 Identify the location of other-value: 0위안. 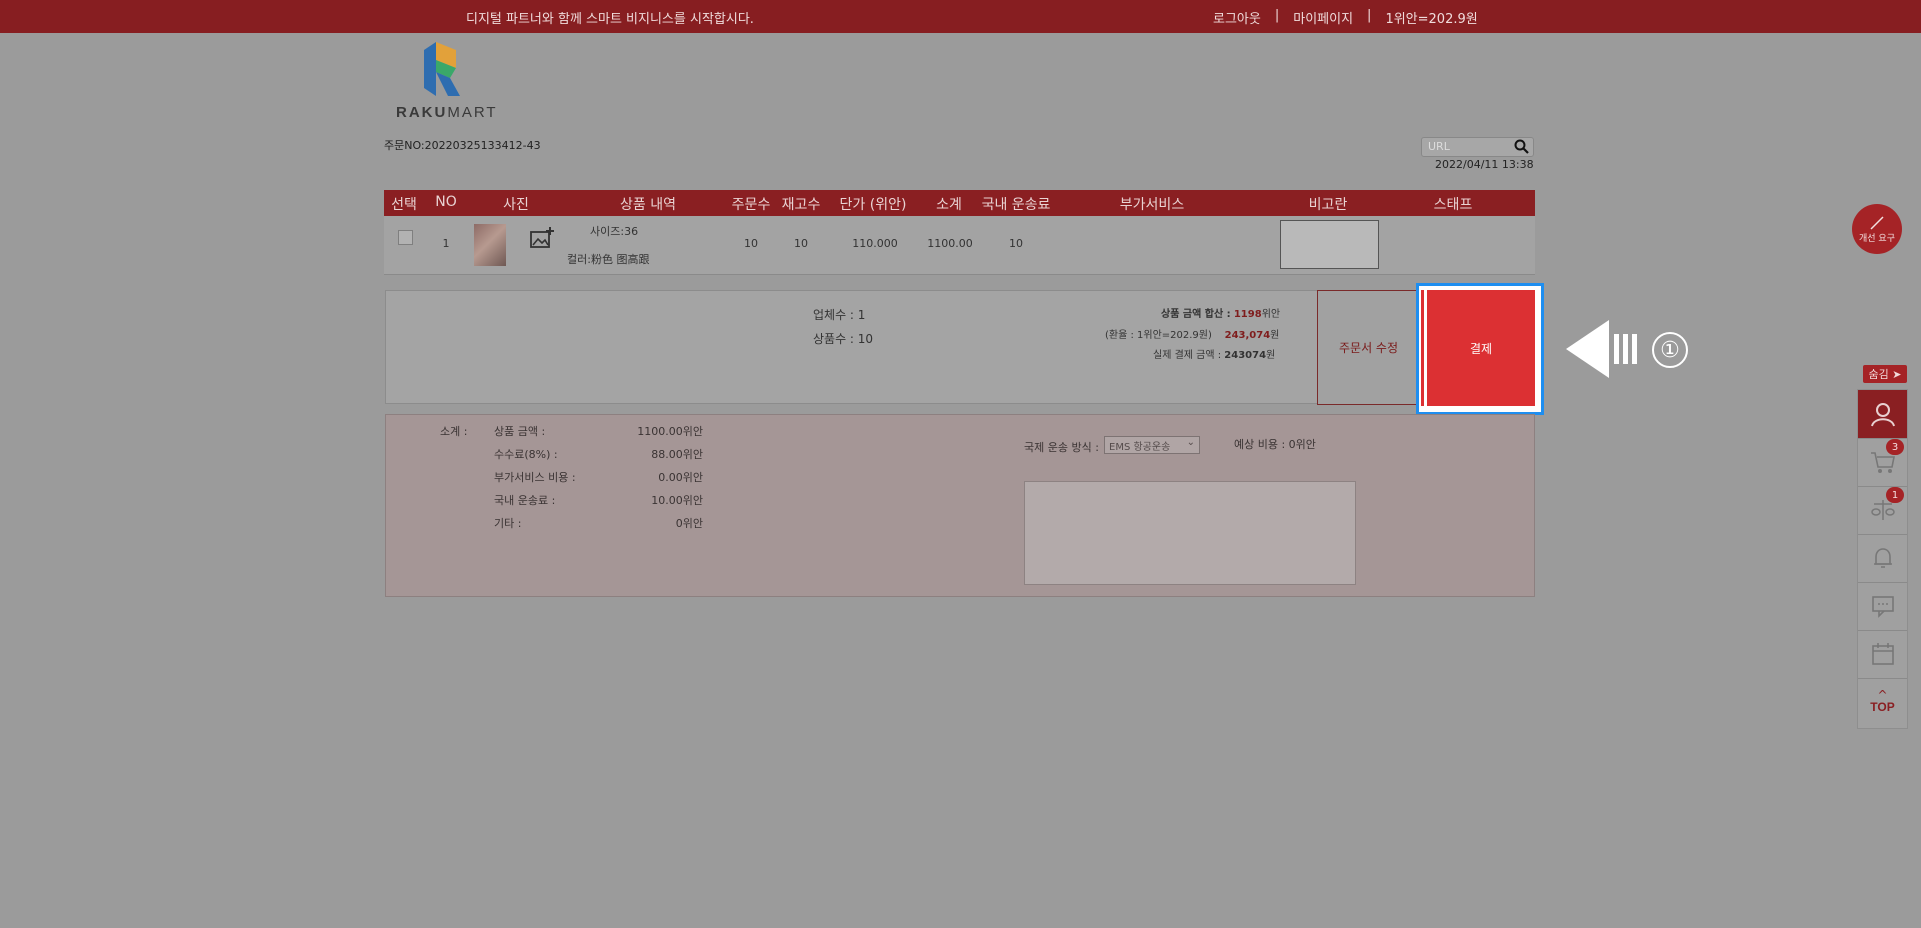
(689, 523).